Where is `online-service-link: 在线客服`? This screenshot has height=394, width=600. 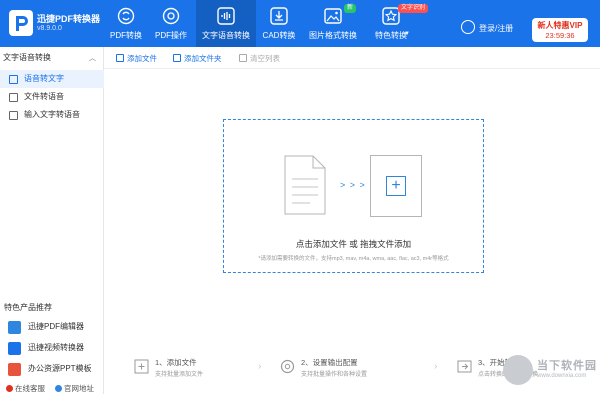 online-service-link: 在线客服 is located at coordinates (25, 388).